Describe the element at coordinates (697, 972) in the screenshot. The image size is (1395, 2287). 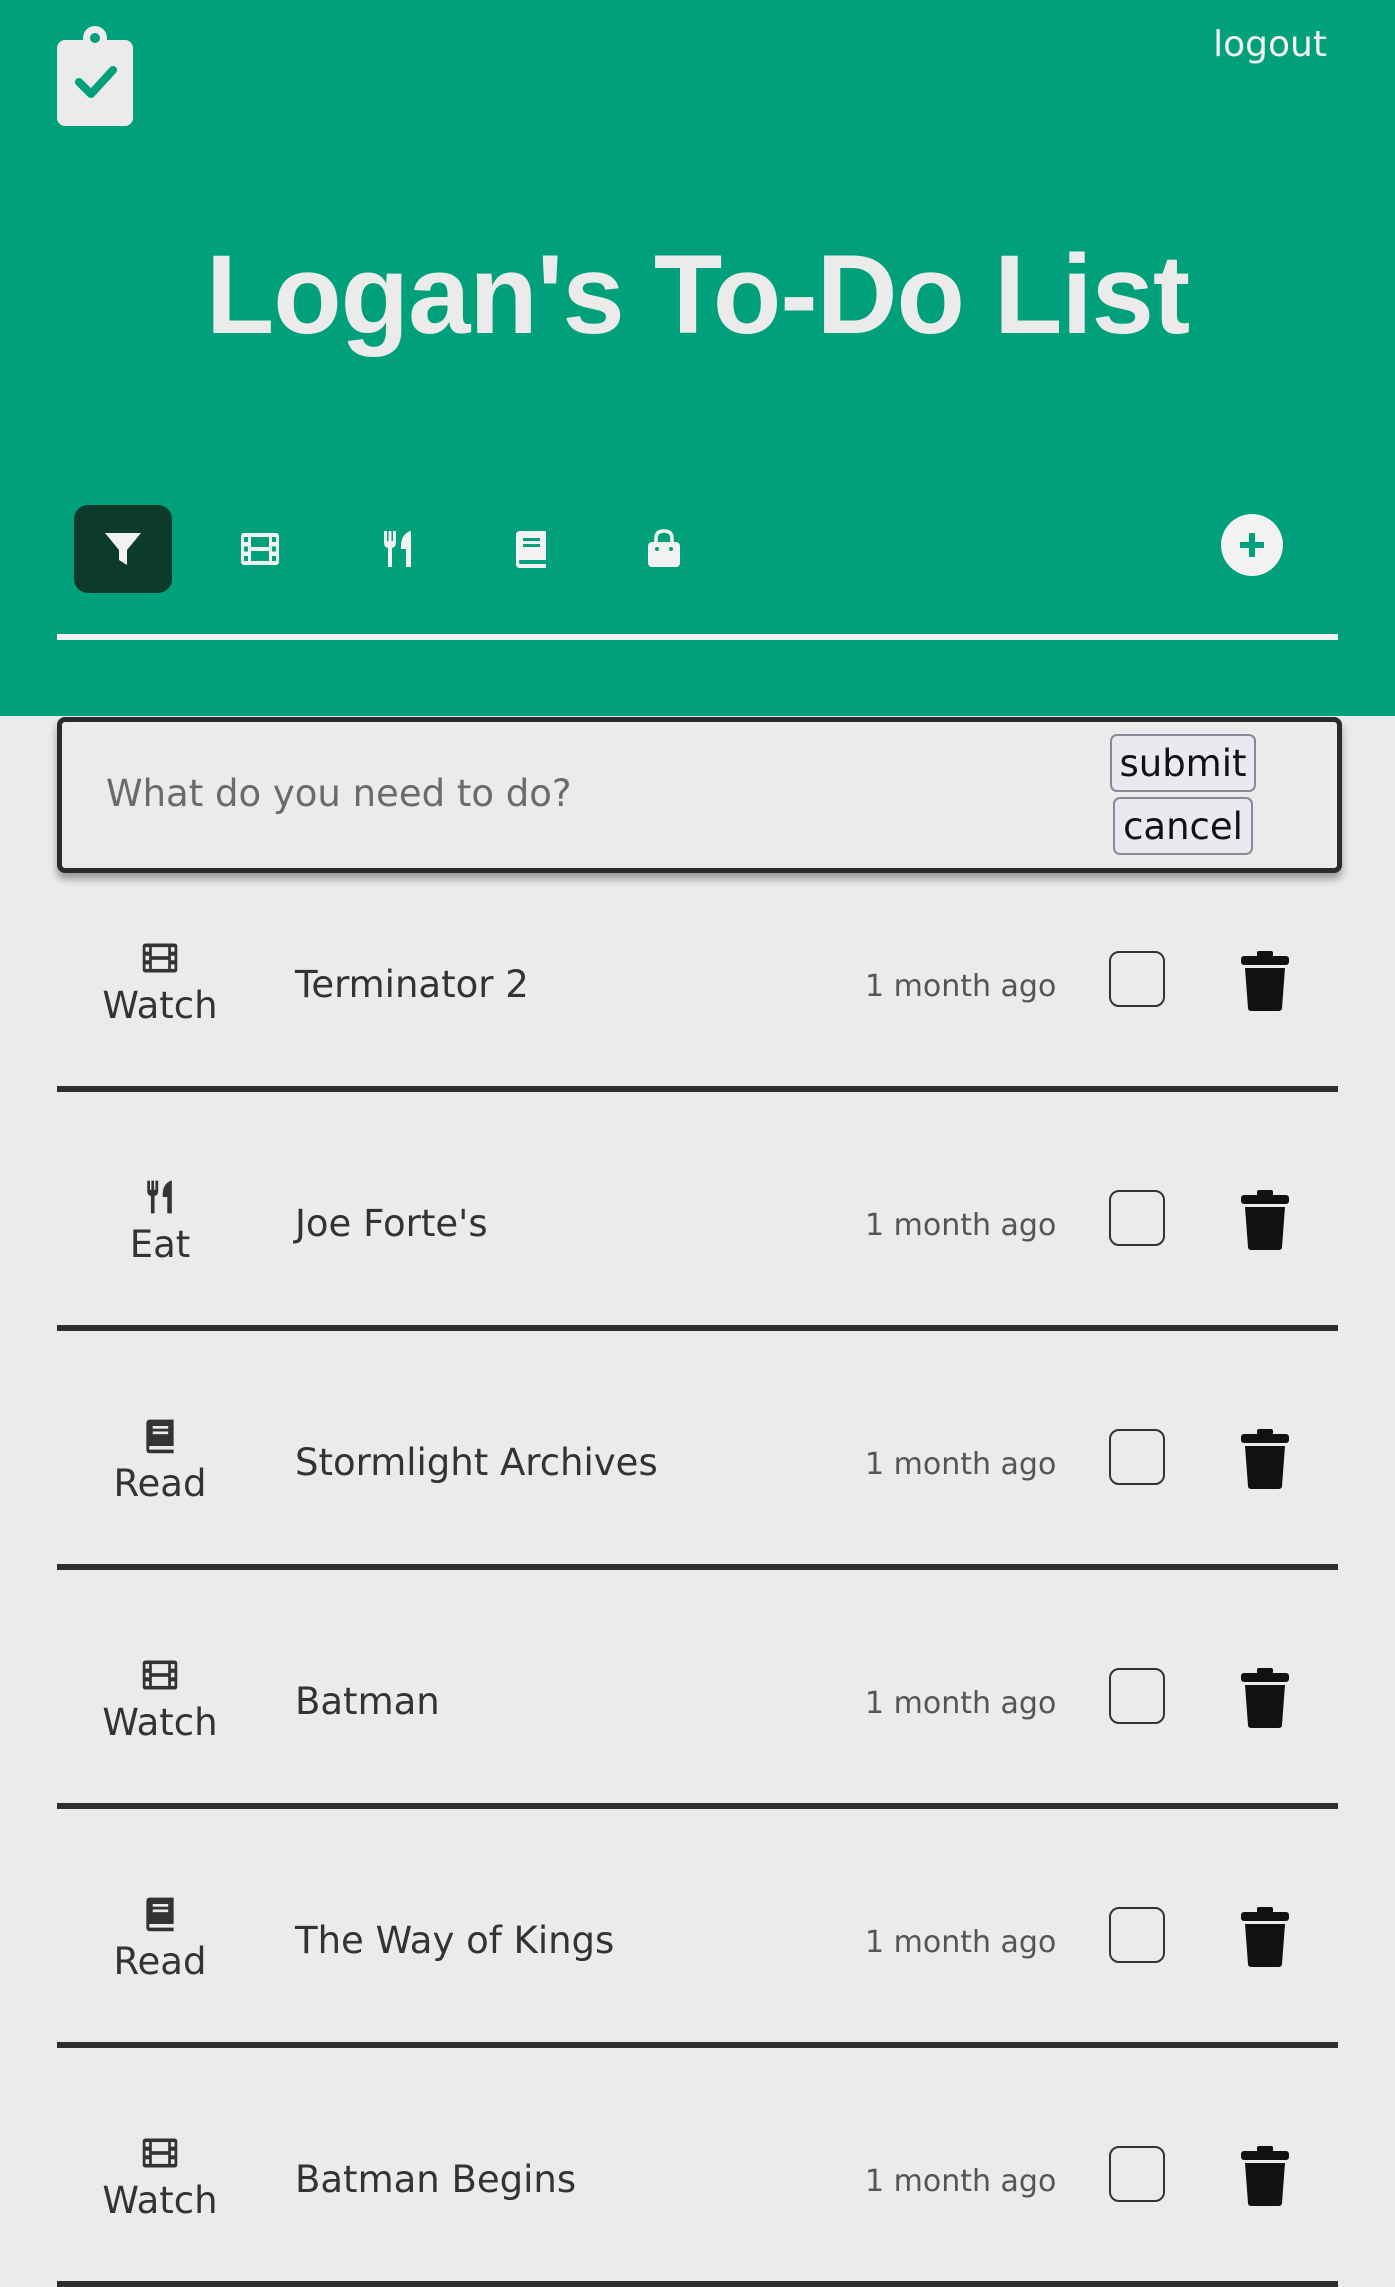
I see `todo-item: Watch Terminator 2 1 month ago` at that location.